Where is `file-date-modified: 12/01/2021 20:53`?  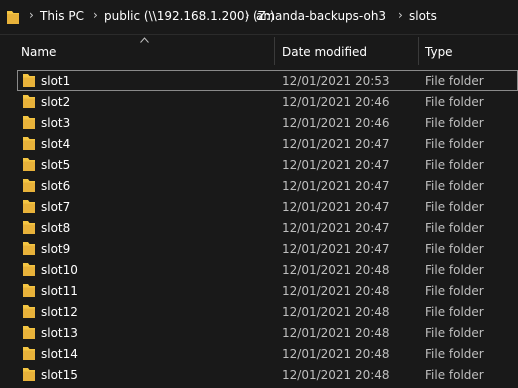
file-date-modified: 12/01/2021 20:53 is located at coordinates (336, 81).